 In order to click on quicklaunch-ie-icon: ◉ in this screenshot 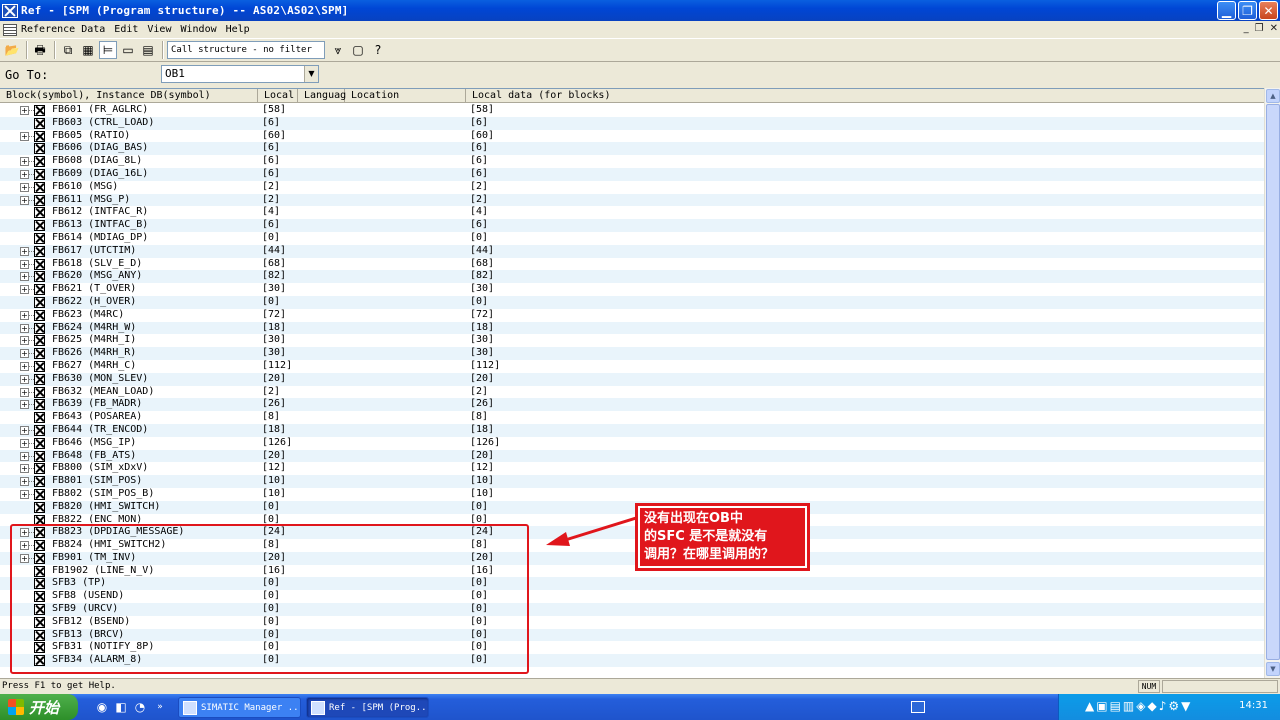, I will do `click(102, 707)`.